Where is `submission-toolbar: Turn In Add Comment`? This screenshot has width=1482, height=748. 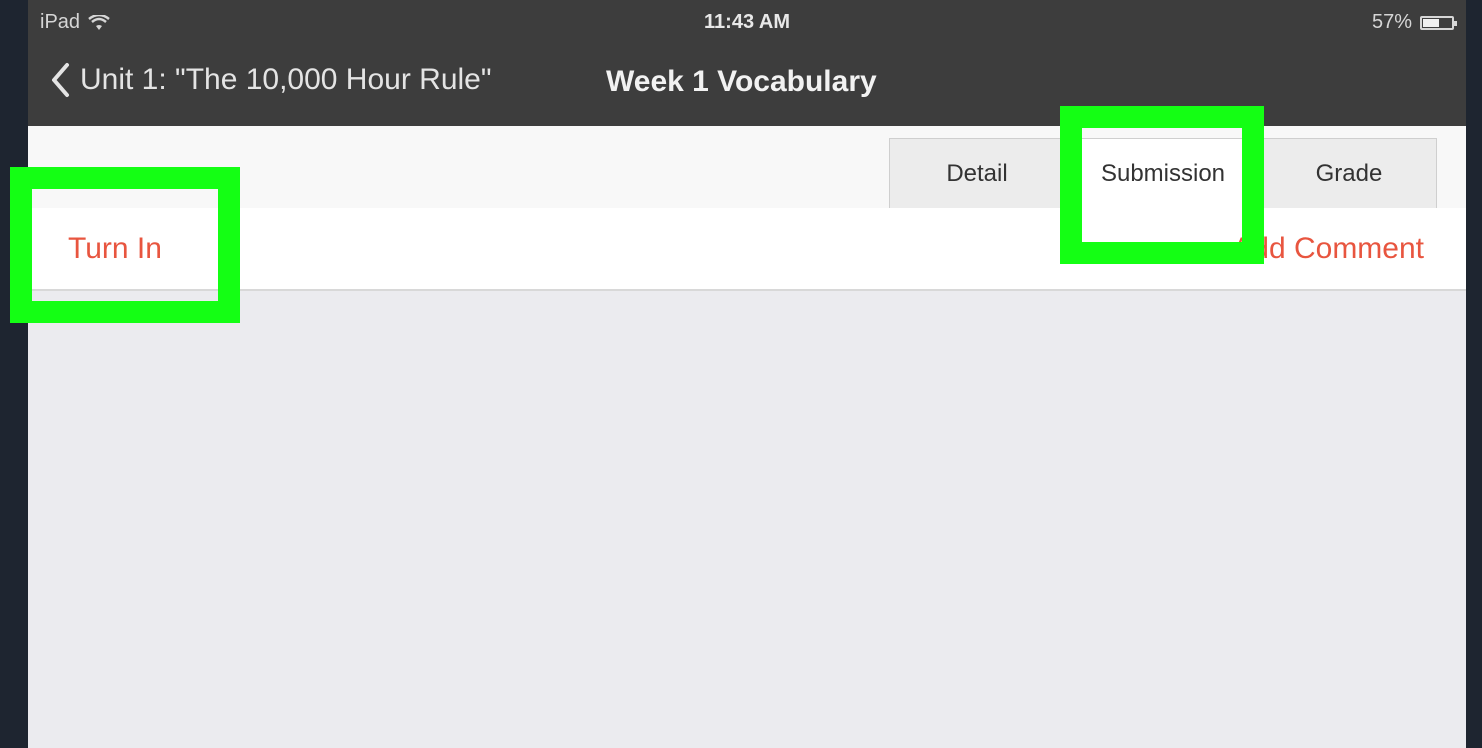 submission-toolbar: Turn In Add Comment is located at coordinates (747, 249).